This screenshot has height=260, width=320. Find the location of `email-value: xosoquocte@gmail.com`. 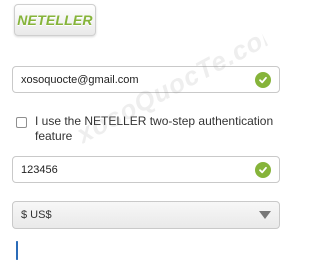

email-value: xosoquocte@gmail.com is located at coordinates (80, 79).